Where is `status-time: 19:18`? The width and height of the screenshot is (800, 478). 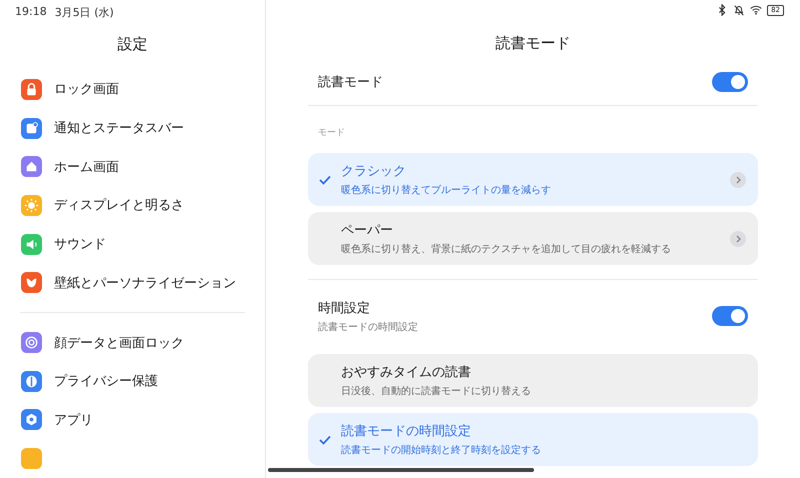 status-time: 19:18 is located at coordinates (31, 12).